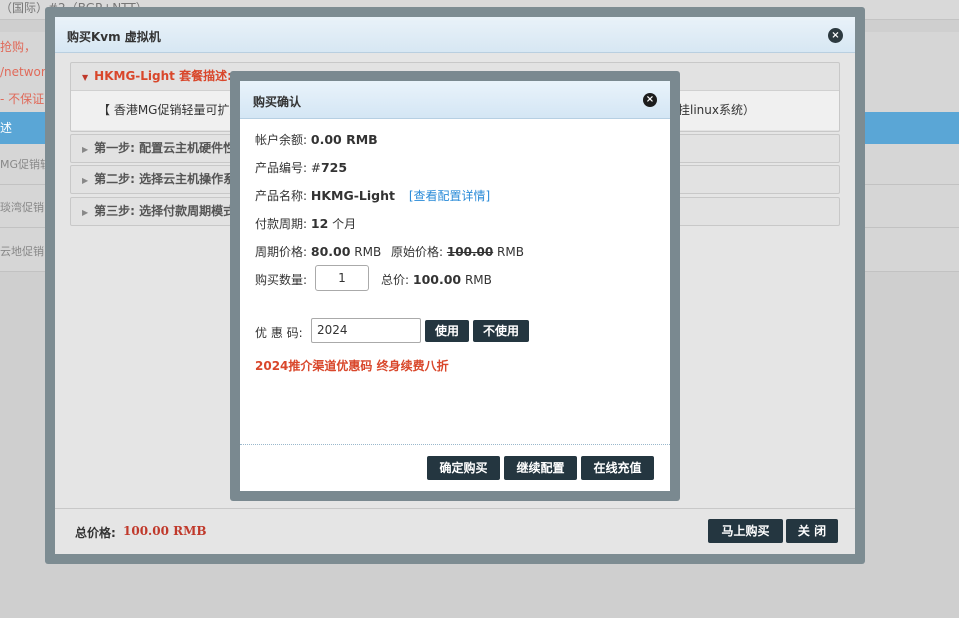 This screenshot has height=618, width=959. I want to click on dont-use-coupon-button: 不使用, so click(501, 331).